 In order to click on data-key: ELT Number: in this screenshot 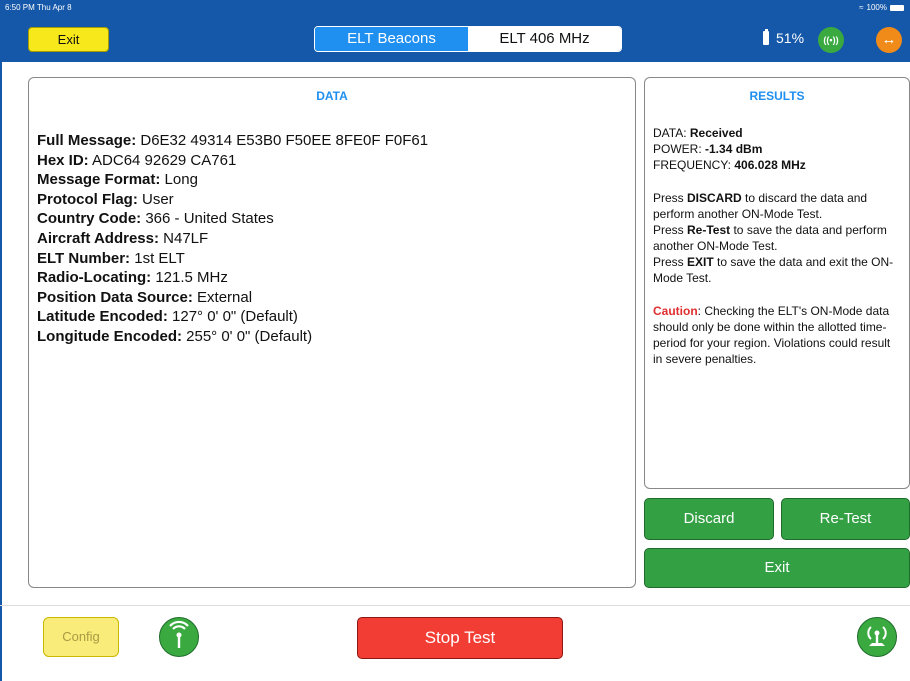, I will do `click(84, 258)`.